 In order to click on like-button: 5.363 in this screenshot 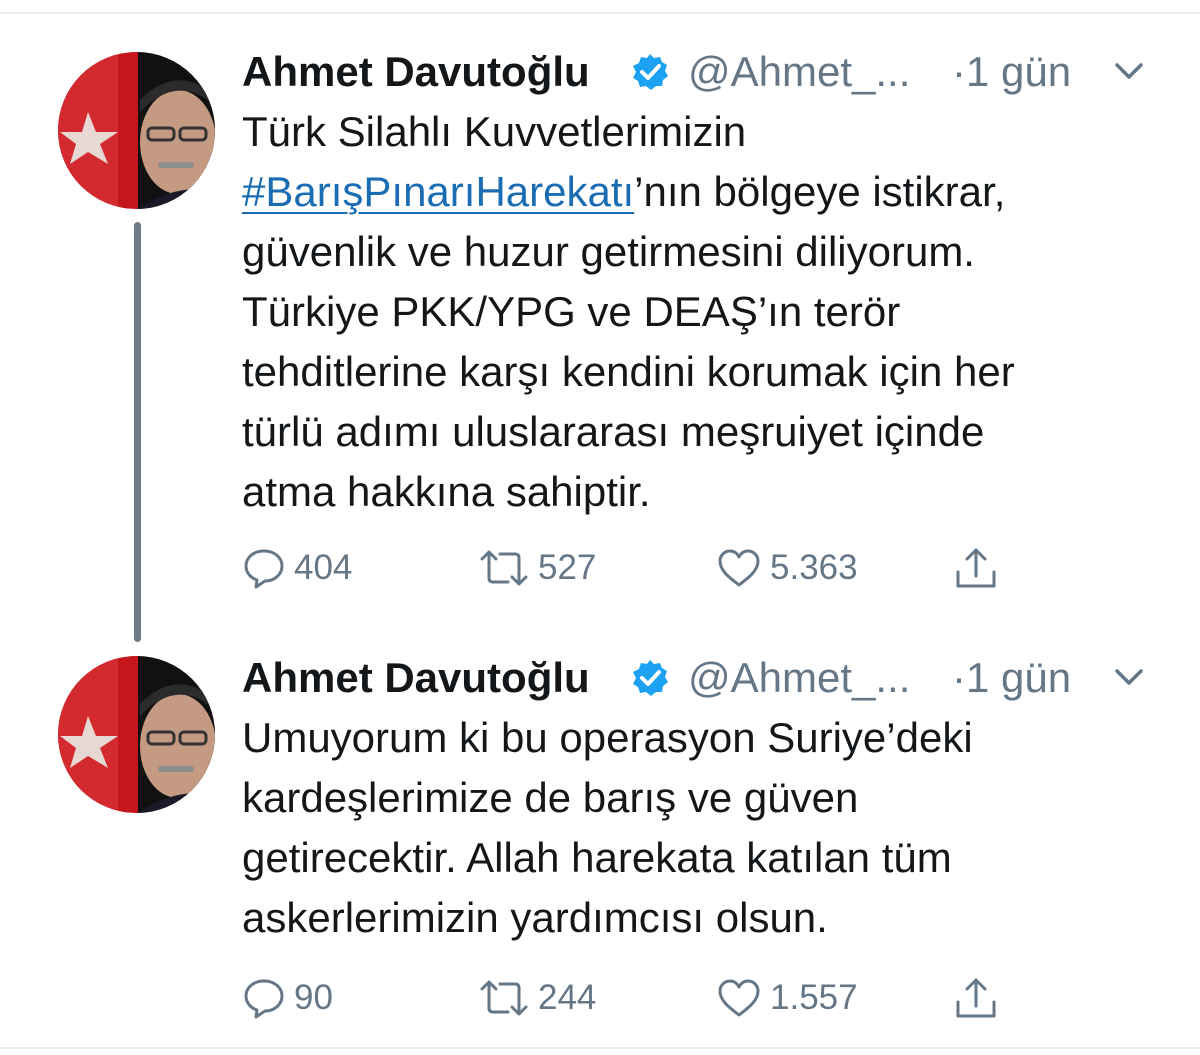, I will do `click(787, 568)`.